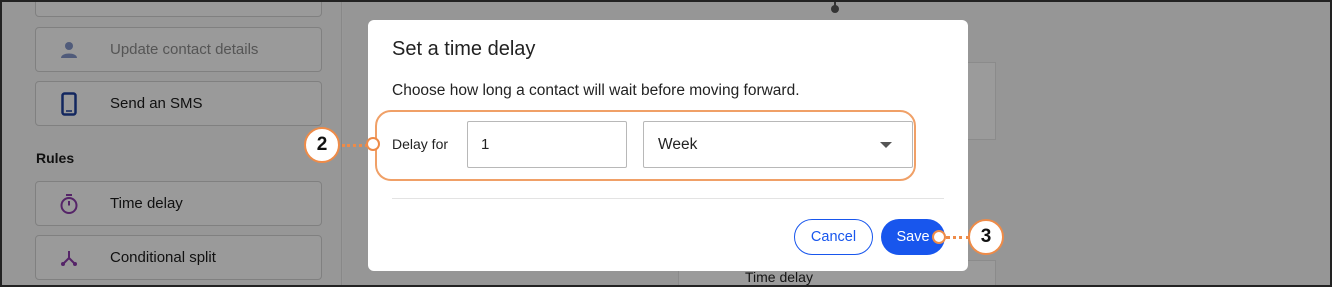 The width and height of the screenshot is (1332, 287). Describe the element at coordinates (833, 237) in the screenshot. I see `cancel-button: Cancel` at that location.